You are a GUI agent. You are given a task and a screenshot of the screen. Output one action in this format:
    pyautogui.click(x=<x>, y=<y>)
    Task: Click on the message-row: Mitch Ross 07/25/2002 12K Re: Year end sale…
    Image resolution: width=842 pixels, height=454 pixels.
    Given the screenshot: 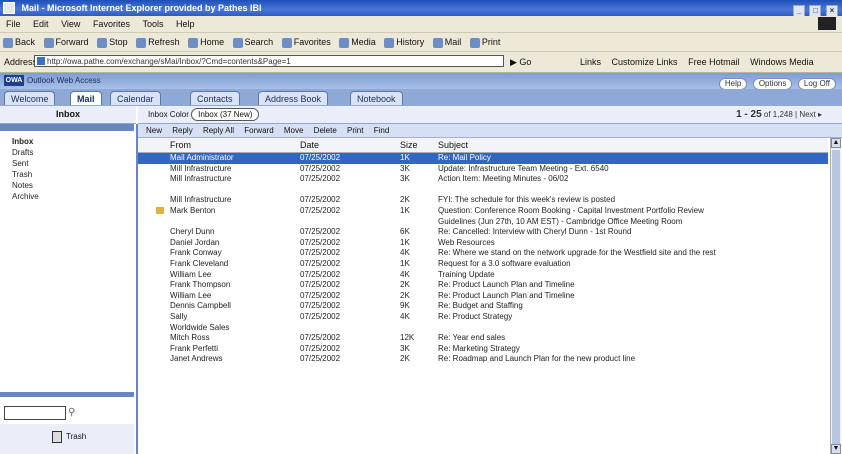 What is the action you would take?
    pyautogui.click(x=483, y=338)
    